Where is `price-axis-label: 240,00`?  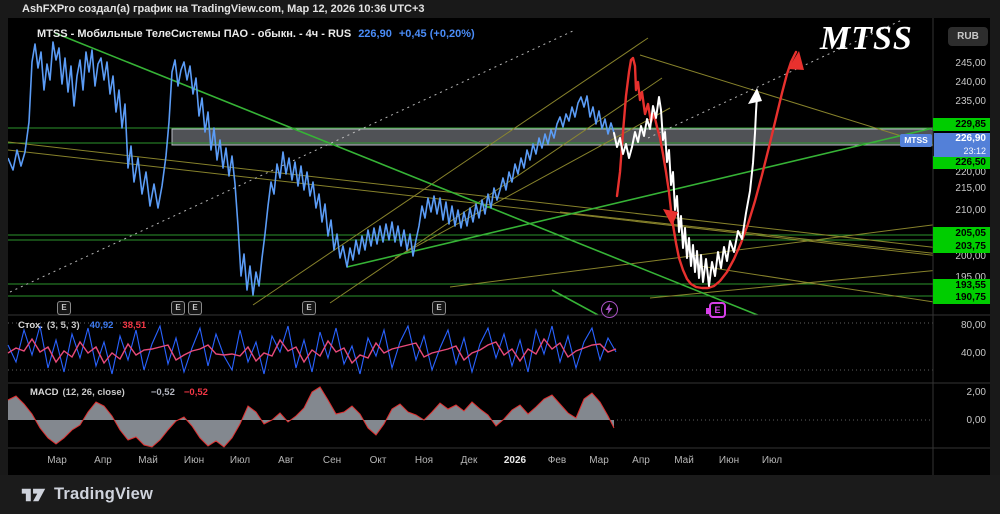
price-axis-label: 240,00 is located at coordinates (970, 82).